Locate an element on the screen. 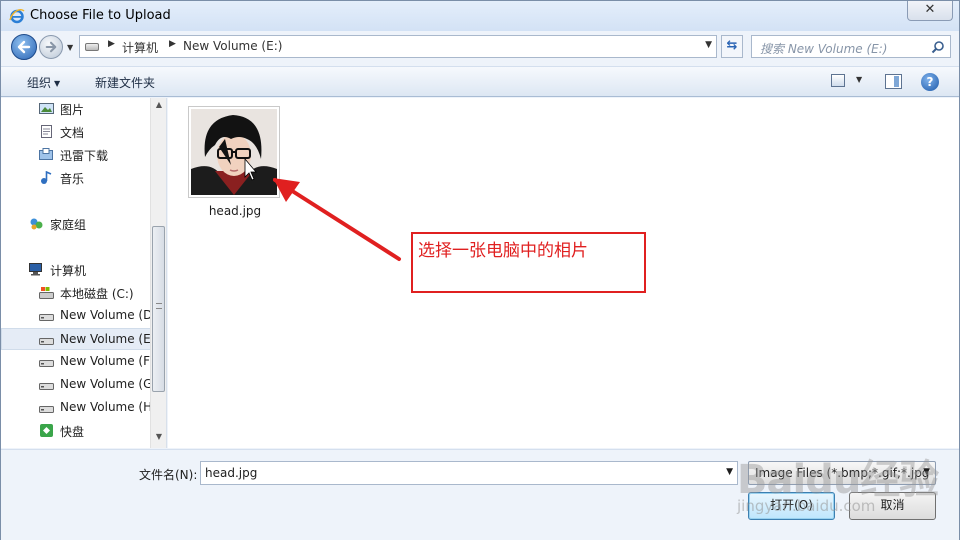  title-bar: Choose File to Upload ✕ is located at coordinates (480, 16).